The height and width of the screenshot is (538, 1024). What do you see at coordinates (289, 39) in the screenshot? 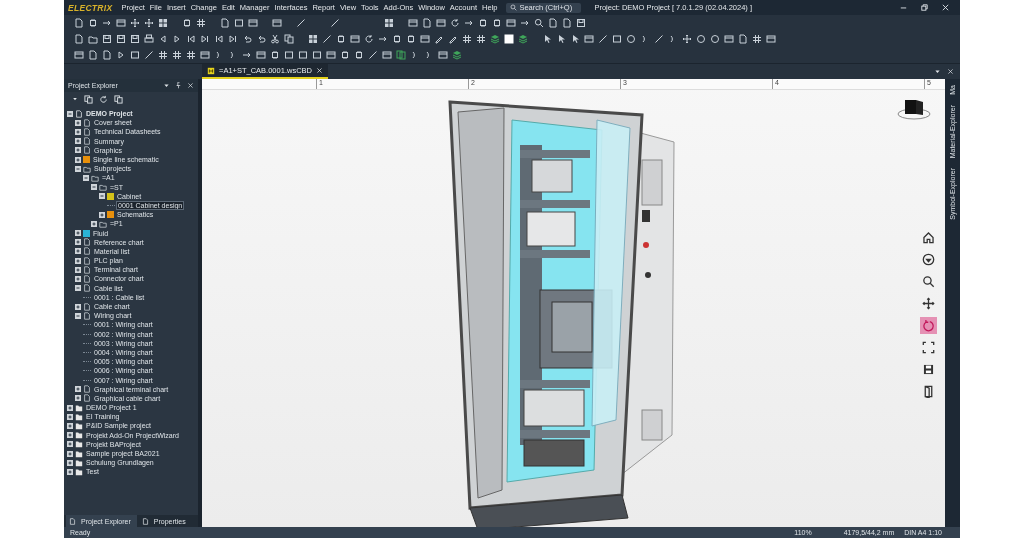
I see `copy-icon` at bounding box center [289, 39].